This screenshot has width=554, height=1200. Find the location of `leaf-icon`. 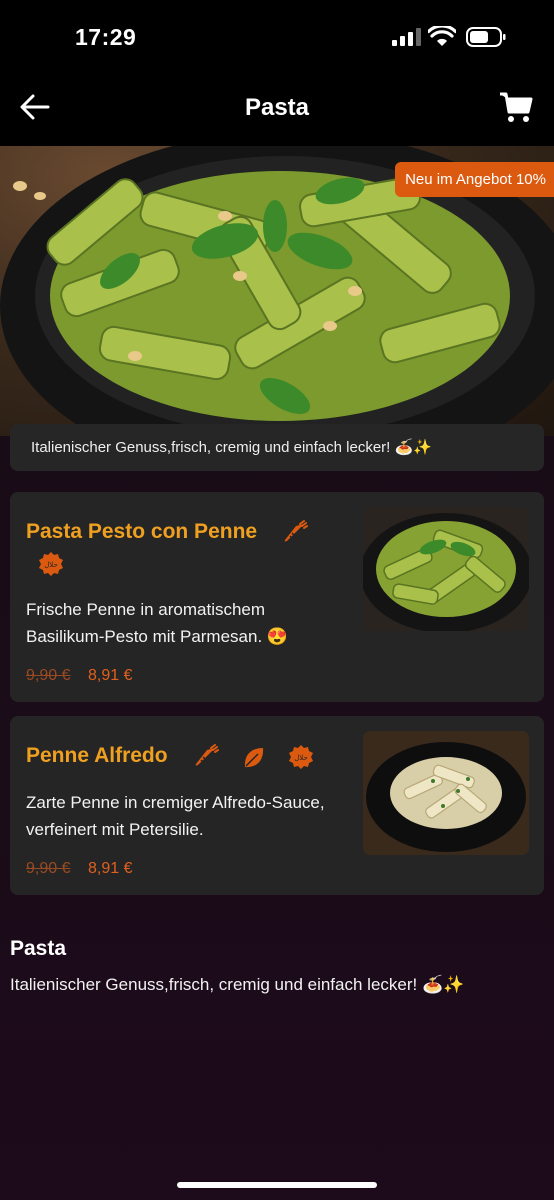

leaf-icon is located at coordinates (254, 758).